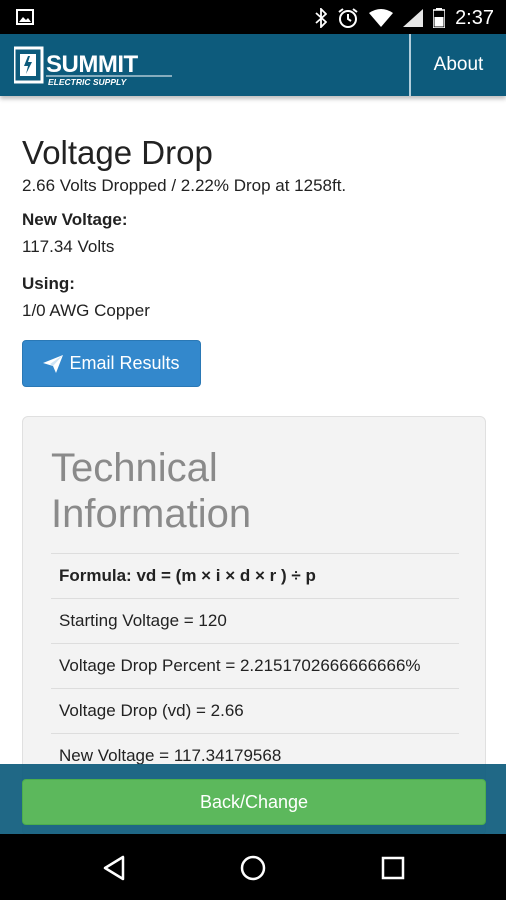 The width and height of the screenshot is (506, 900). What do you see at coordinates (381, 18) in the screenshot?
I see `wifi-icon` at bounding box center [381, 18].